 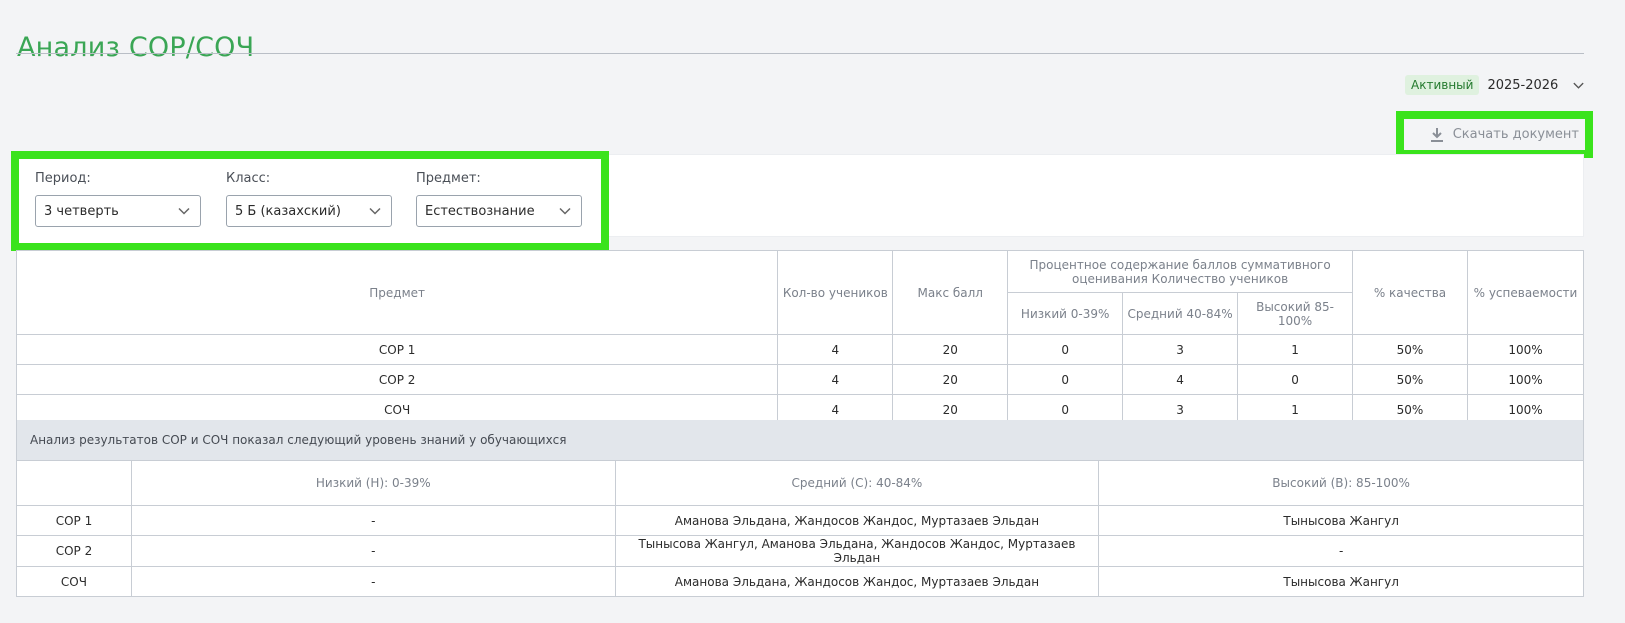 I want to click on class-value: 5 Б (казахский), so click(x=288, y=211).